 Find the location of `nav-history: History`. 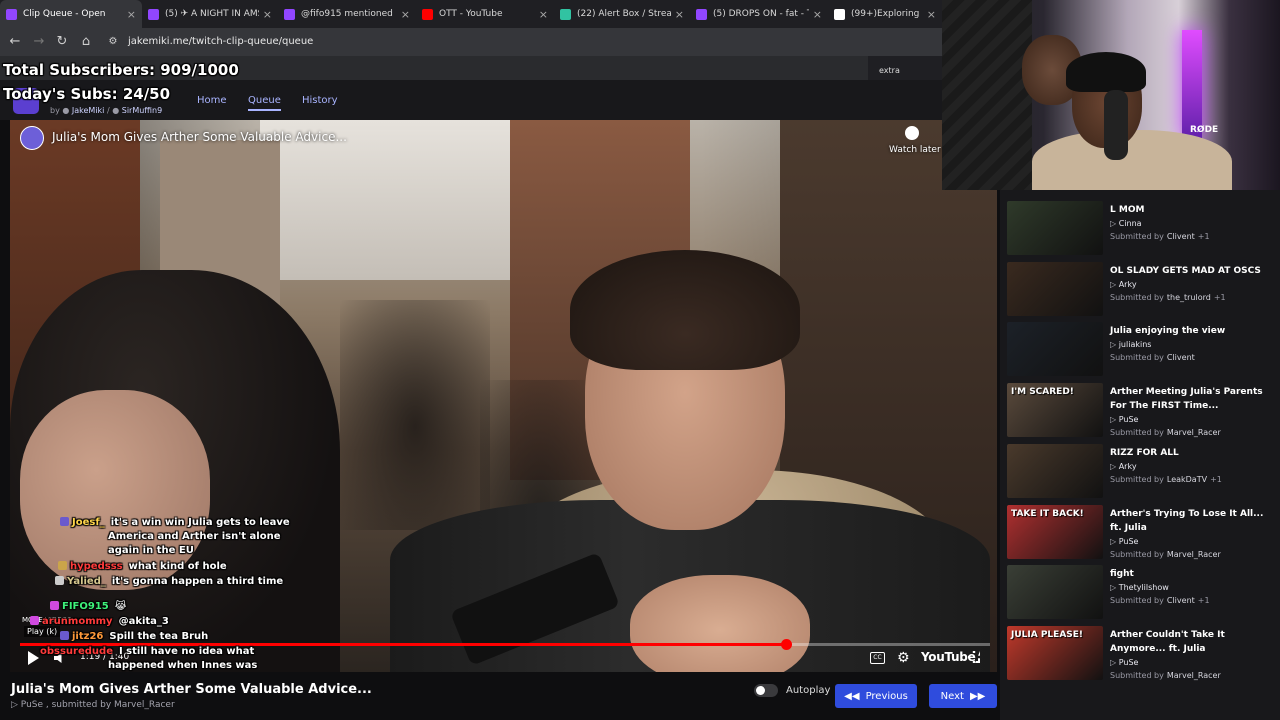

nav-history: History is located at coordinates (320, 100).